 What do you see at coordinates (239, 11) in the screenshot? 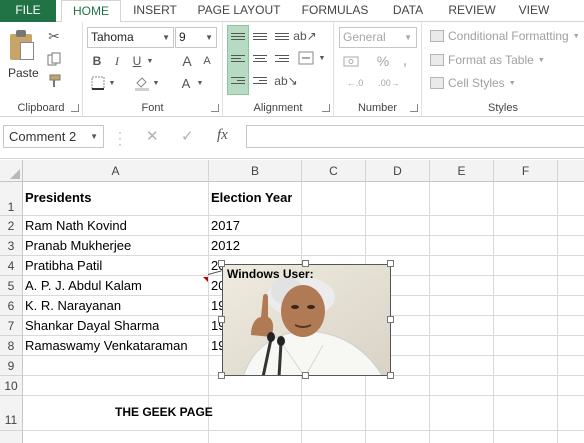
I see `tab-page-layout: PAGE LAYOUT` at bounding box center [239, 11].